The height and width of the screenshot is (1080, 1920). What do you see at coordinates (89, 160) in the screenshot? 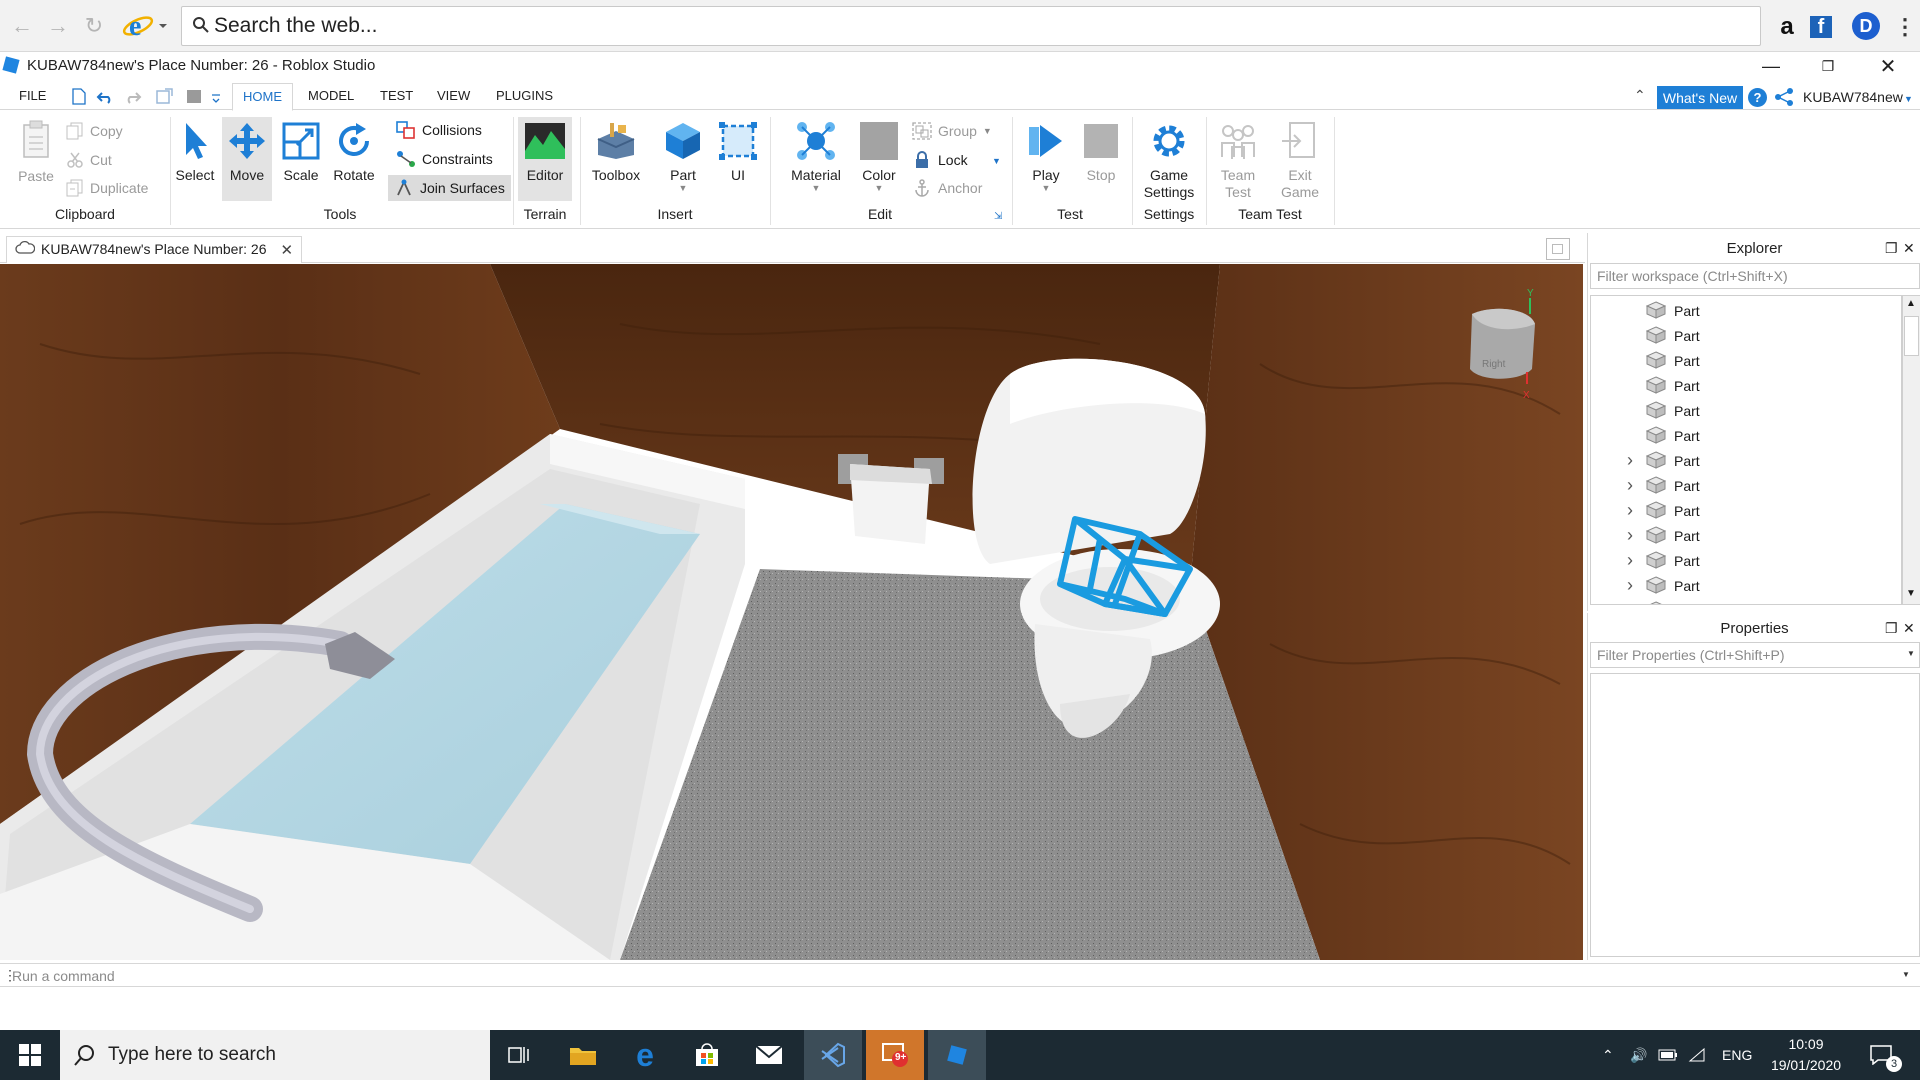
I see `cut-button: Cut` at bounding box center [89, 160].